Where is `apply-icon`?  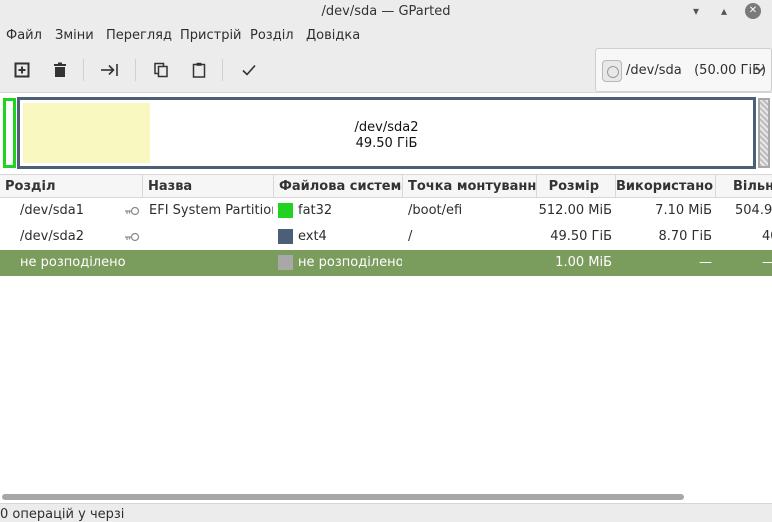 apply-icon is located at coordinates (249, 70).